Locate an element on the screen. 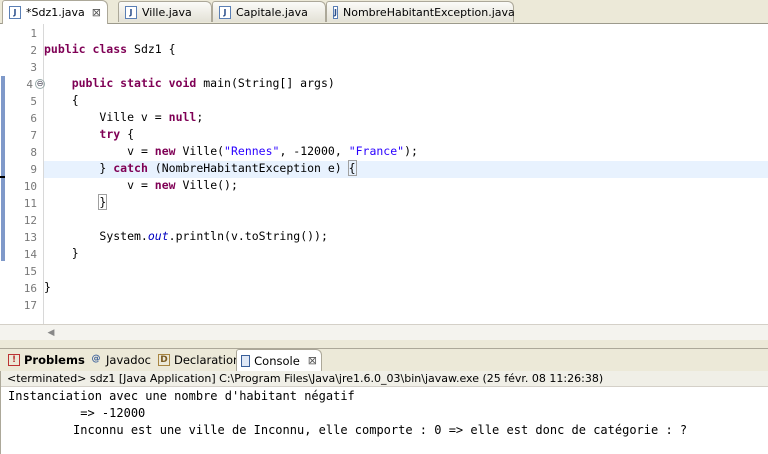 The width and height of the screenshot is (768, 454). line-number: 15 is located at coordinates (30, 271).